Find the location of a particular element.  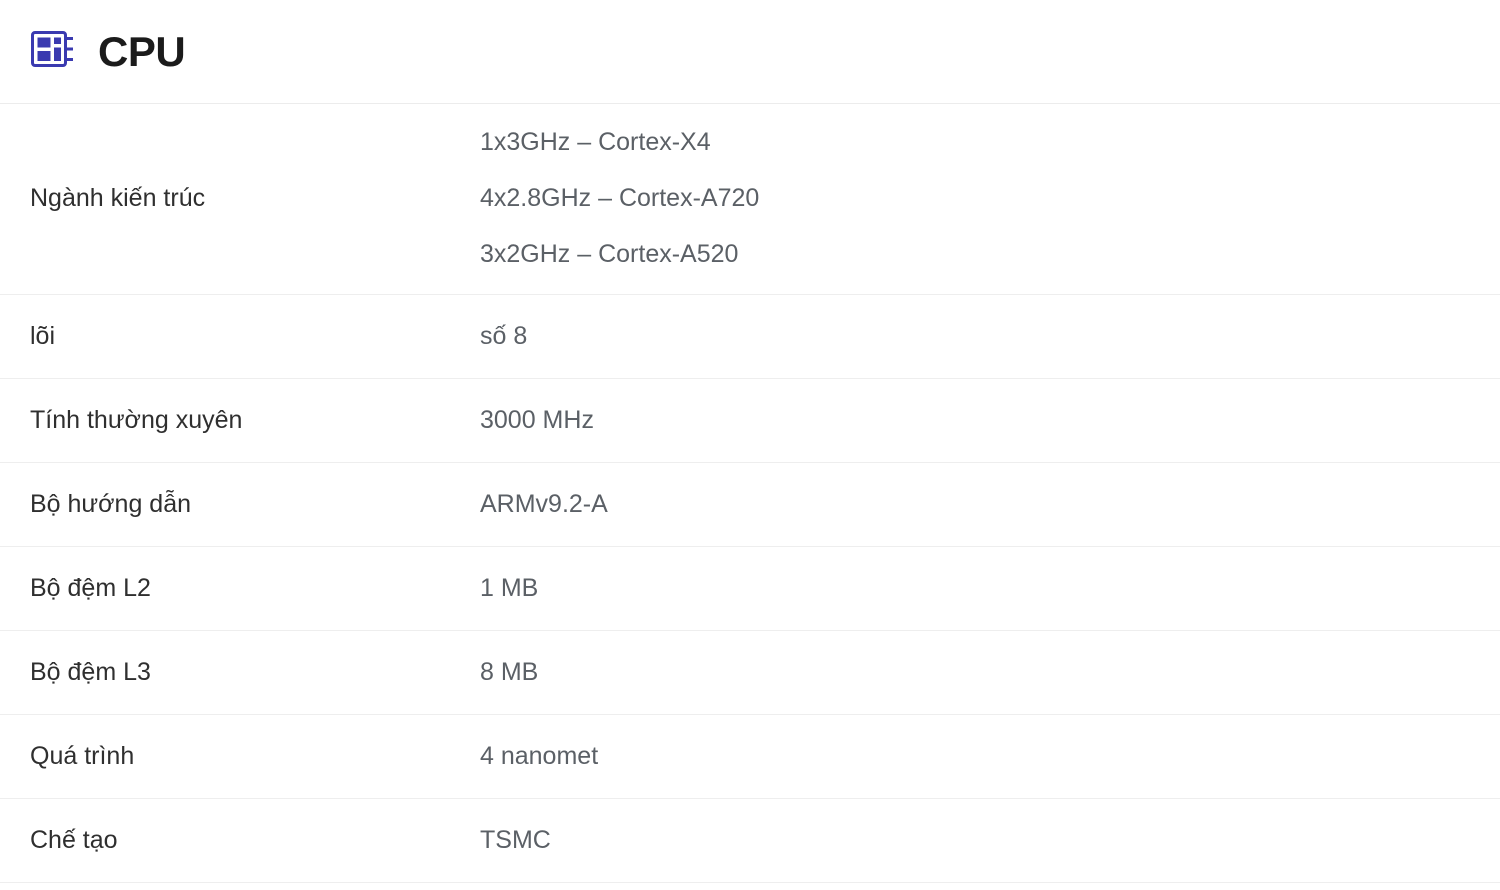

table-row: Bộ hướng dẫn ARMv9.2-A is located at coordinates (750, 505).